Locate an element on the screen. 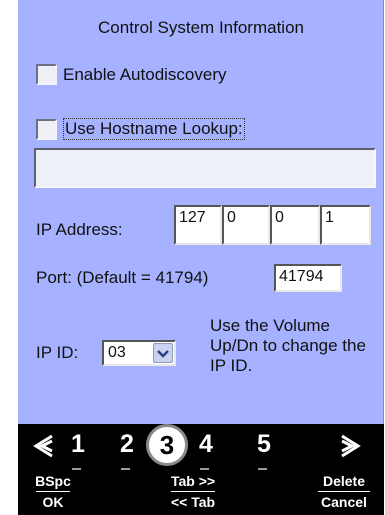  cancel-label: Cancel is located at coordinates (344, 502).